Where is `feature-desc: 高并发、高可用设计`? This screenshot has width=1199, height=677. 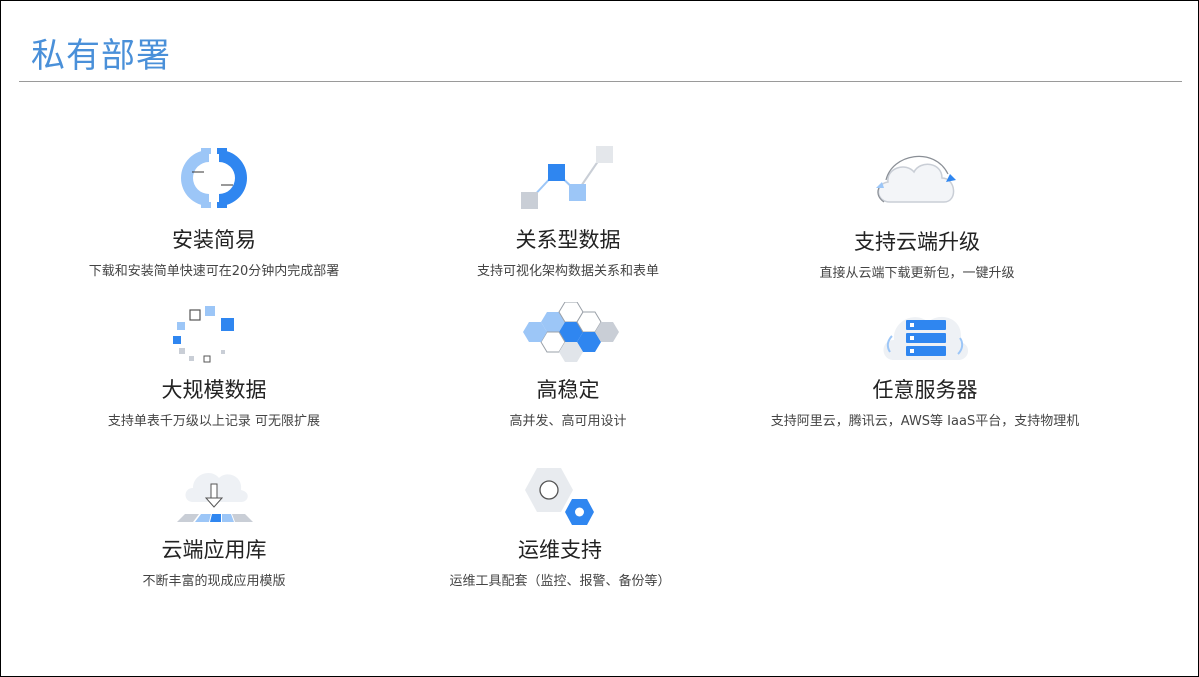 feature-desc: 高并发、高可用设计 is located at coordinates (568, 421).